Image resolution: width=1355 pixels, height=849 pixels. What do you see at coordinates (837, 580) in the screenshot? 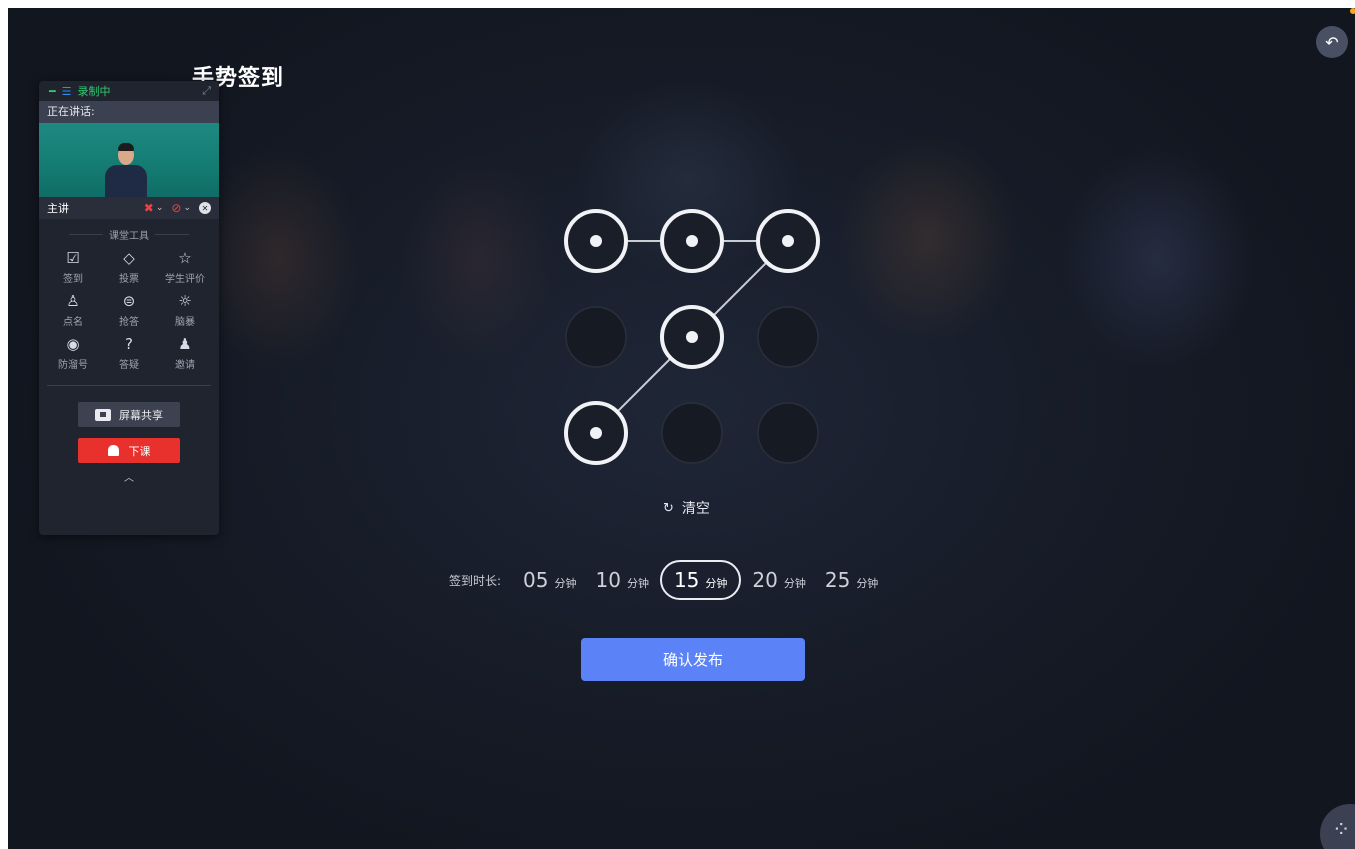
I see `duration-value: 25` at bounding box center [837, 580].